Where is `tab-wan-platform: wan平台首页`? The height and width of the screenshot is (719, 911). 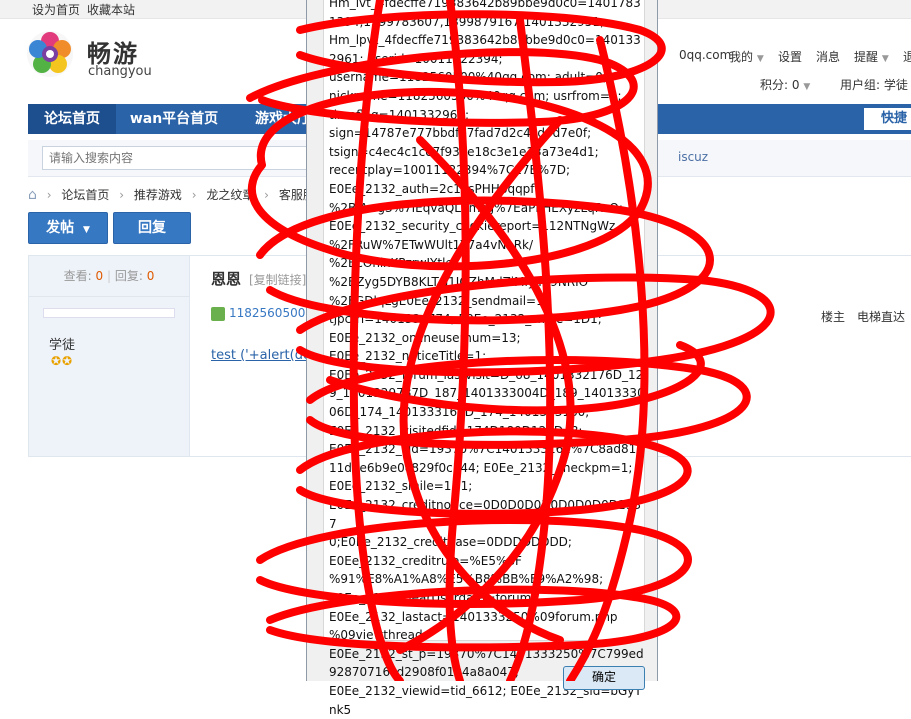 tab-wan-platform: wan平台首页 is located at coordinates (174, 119).